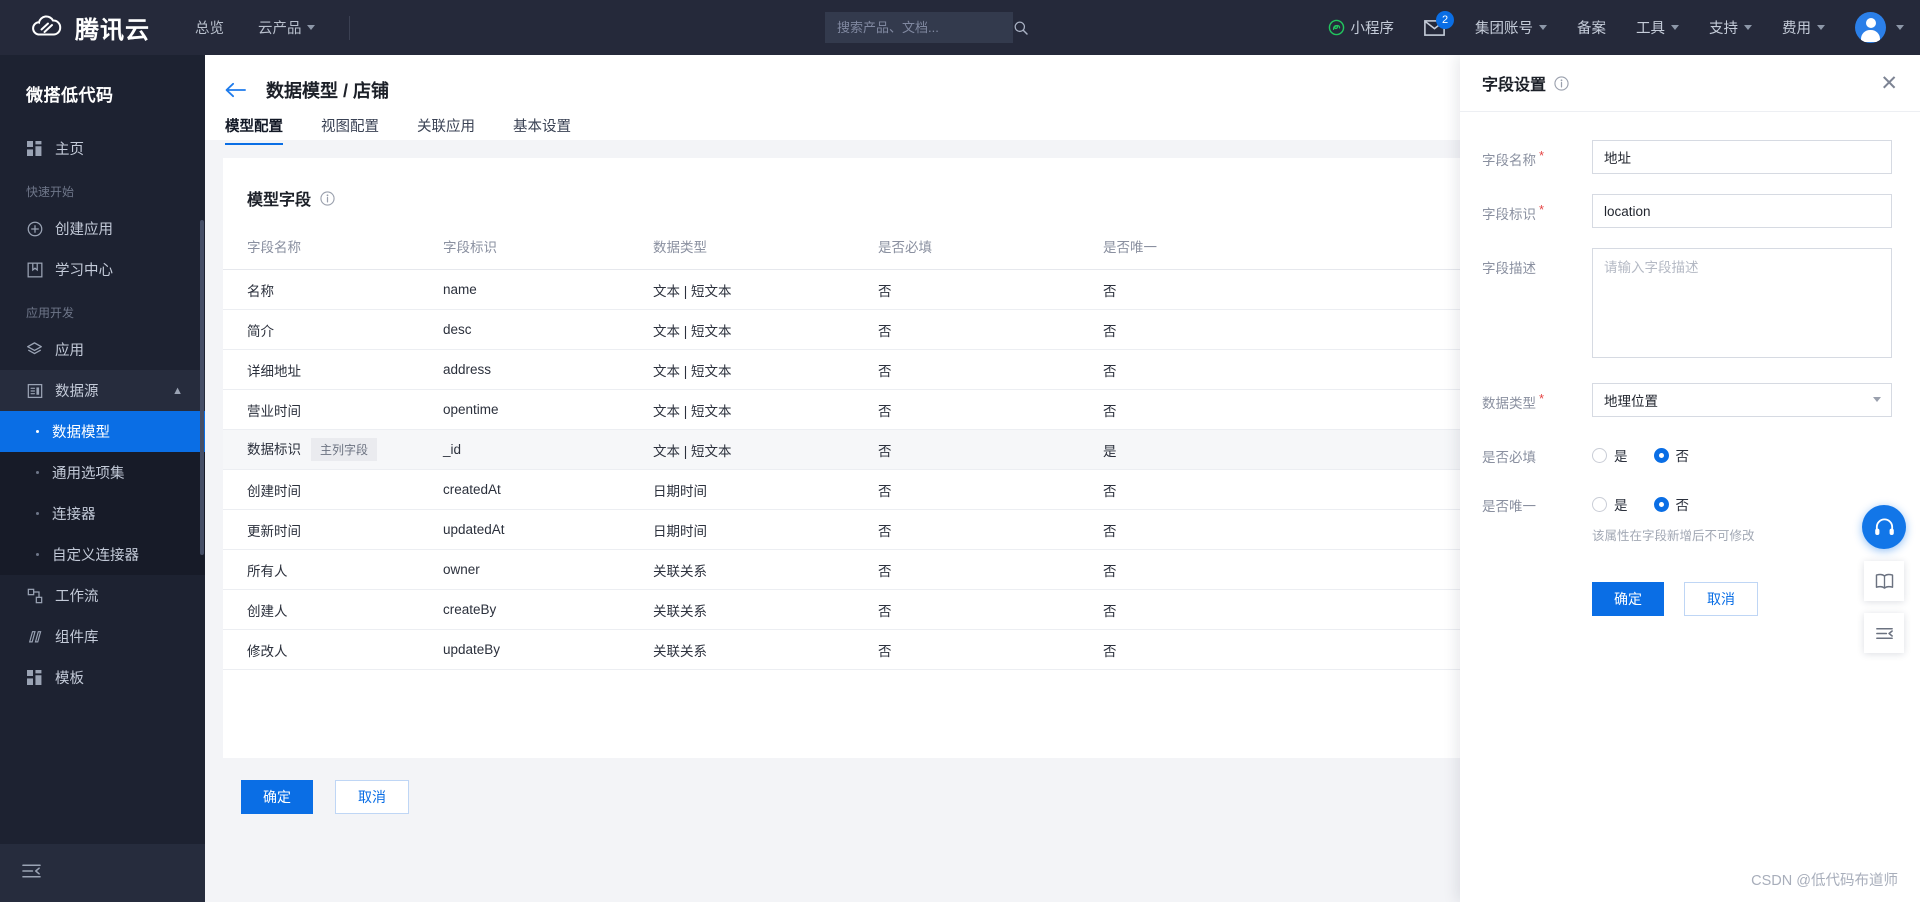 The height and width of the screenshot is (902, 1920). Describe the element at coordinates (1690, 364) in the screenshot. I see `panel-body: 字段名称 * 字段标识 * 字段描述` at that location.